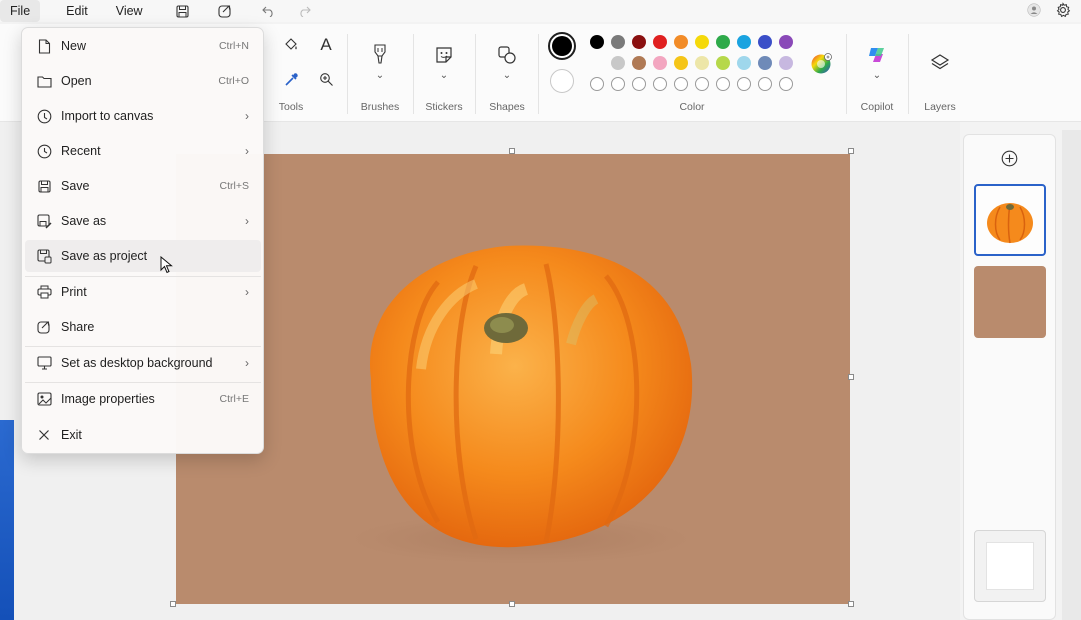  What do you see at coordinates (269, 11) in the screenshot?
I see `undo-icon` at bounding box center [269, 11].